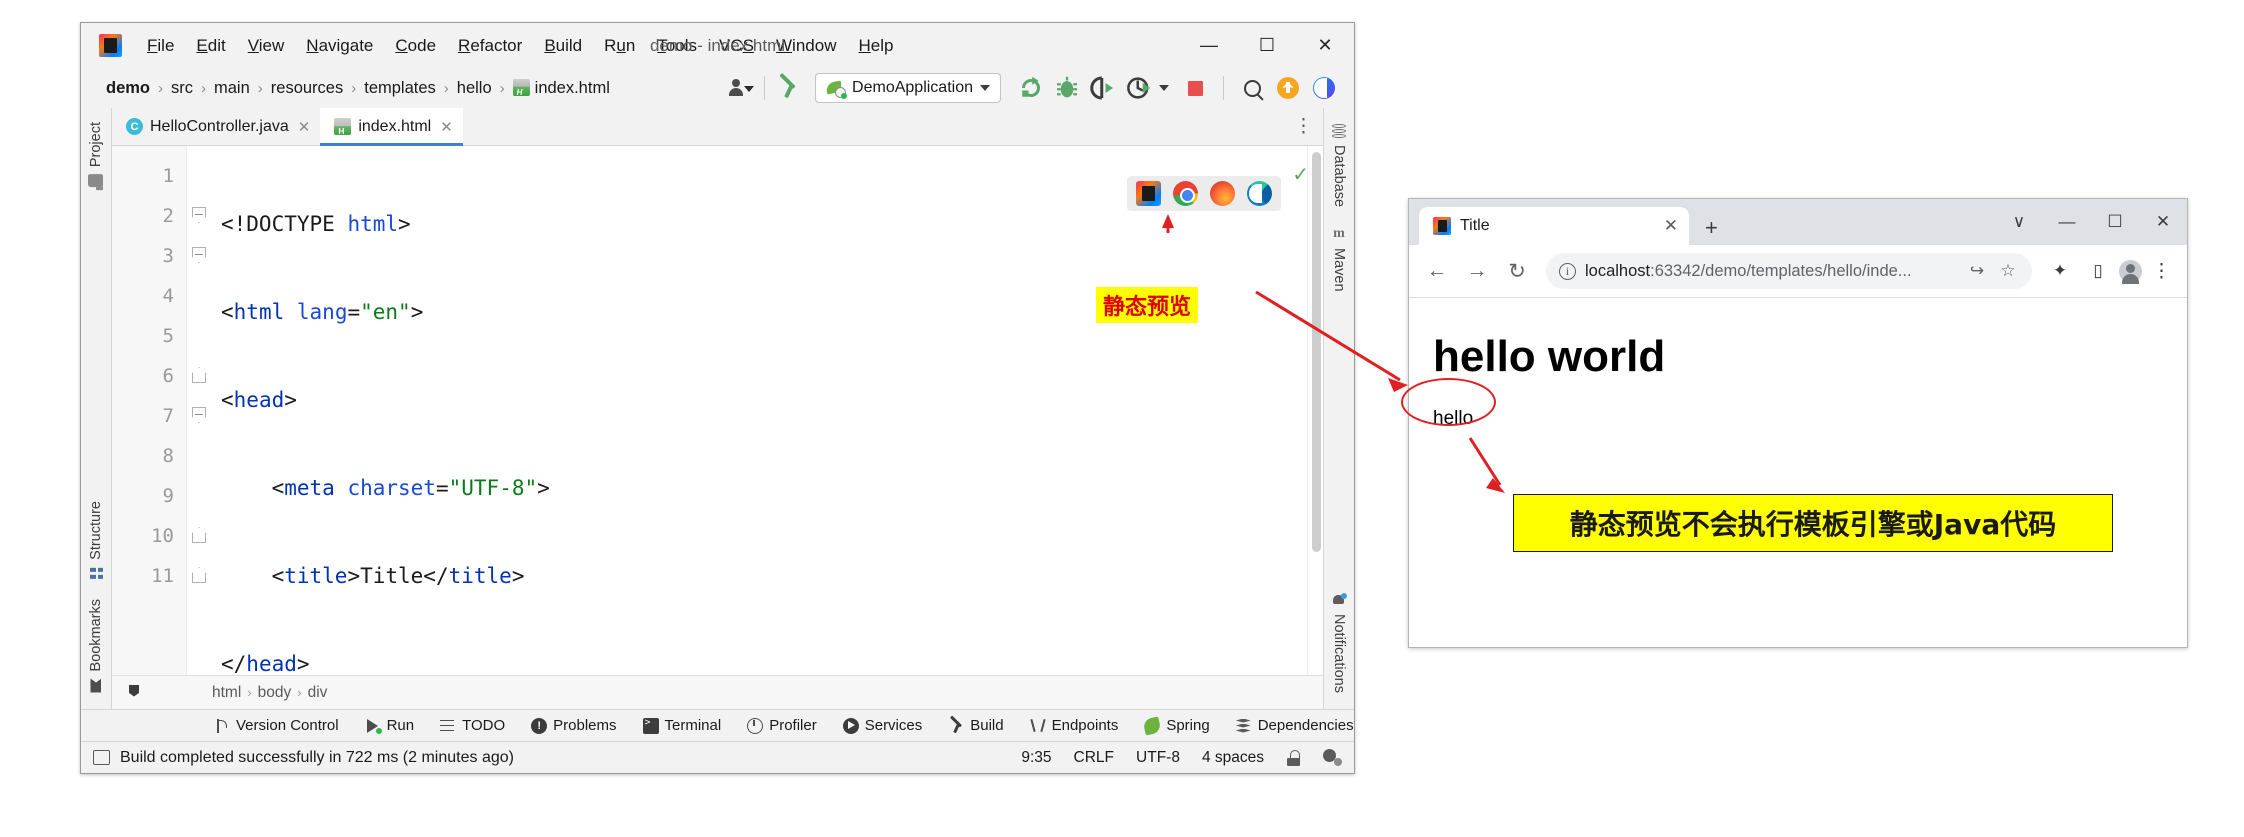 The image size is (2244, 837). I want to click on line-separator: CRLF, so click(1094, 758).